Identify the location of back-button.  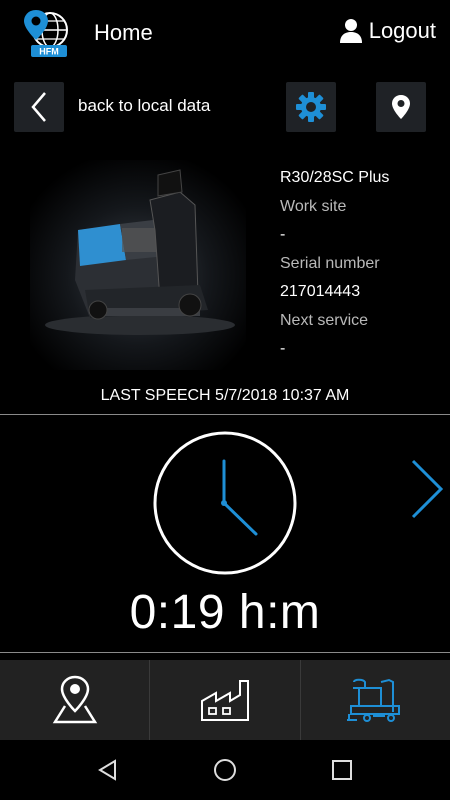
(39, 107).